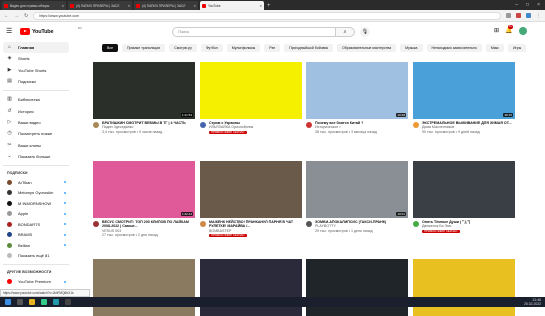 This screenshot has width=545, height=316. I want to click on sidebar-item: ▤ Подписки, so click(36, 81).